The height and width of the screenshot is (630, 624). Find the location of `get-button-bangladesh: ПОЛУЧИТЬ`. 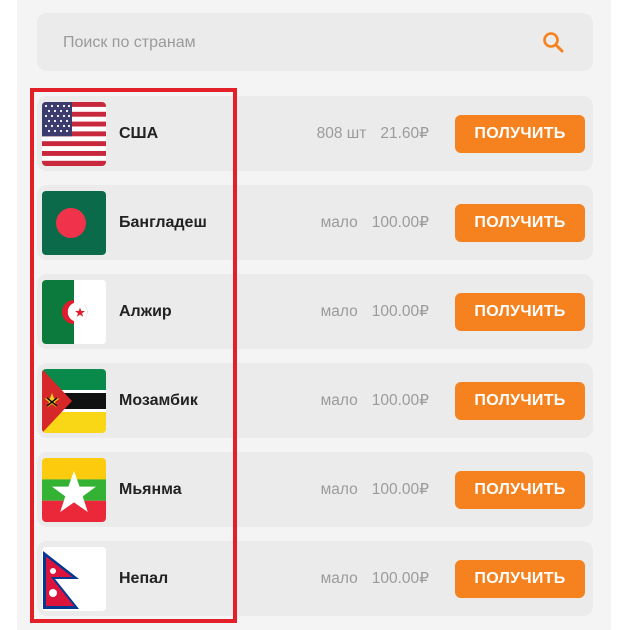

get-button-bangladesh: ПОЛУЧИТЬ is located at coordinates (520, 223).